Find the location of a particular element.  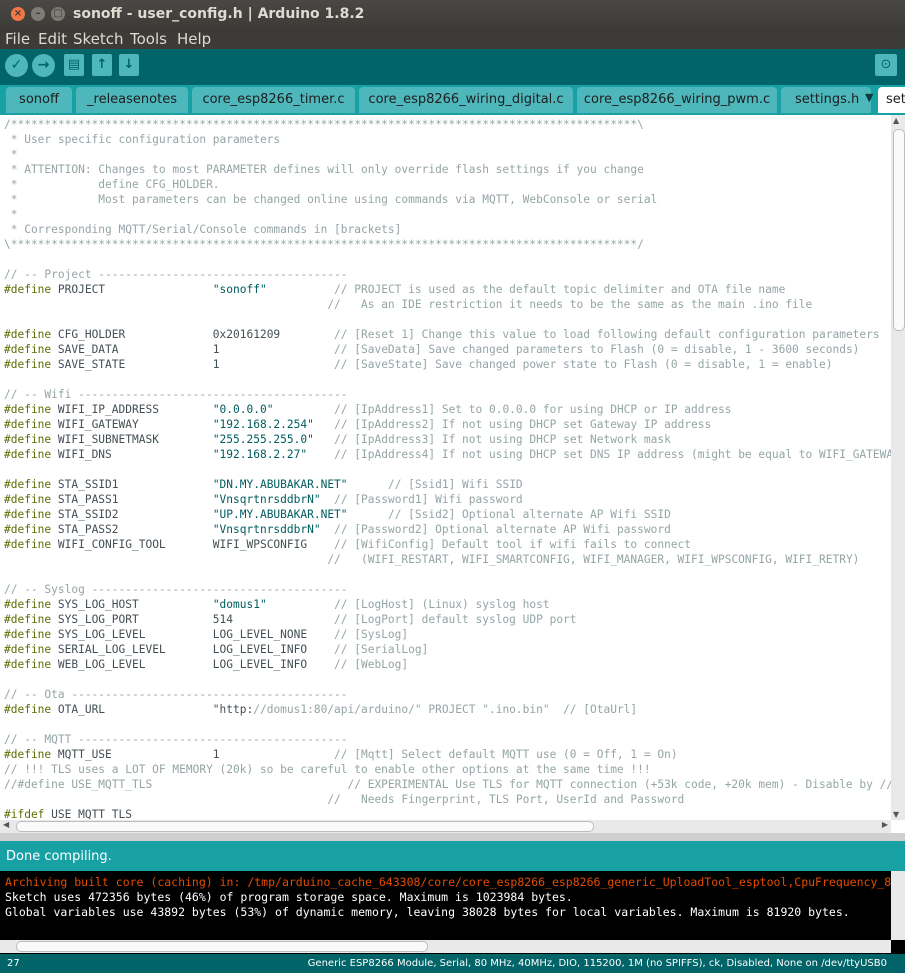

verify-button: ✓ is located at coordinates (16, 65).